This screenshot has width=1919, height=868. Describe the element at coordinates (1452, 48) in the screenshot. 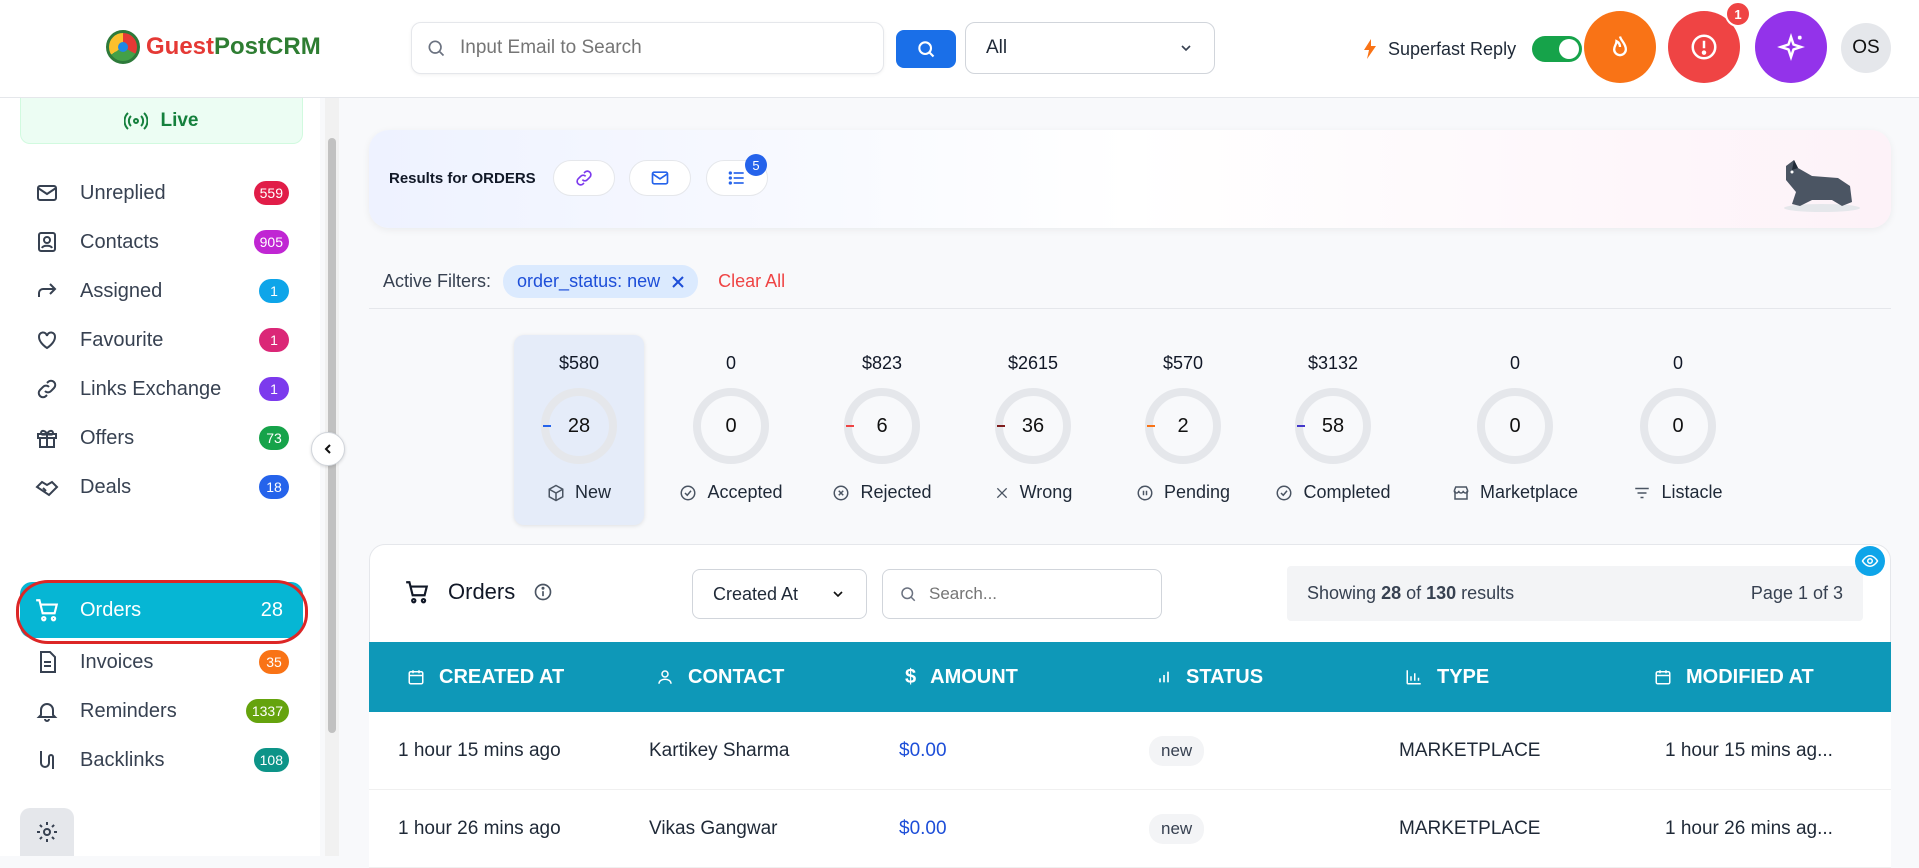

I see `superfast-reply-label: Superfast Reply` at that location.